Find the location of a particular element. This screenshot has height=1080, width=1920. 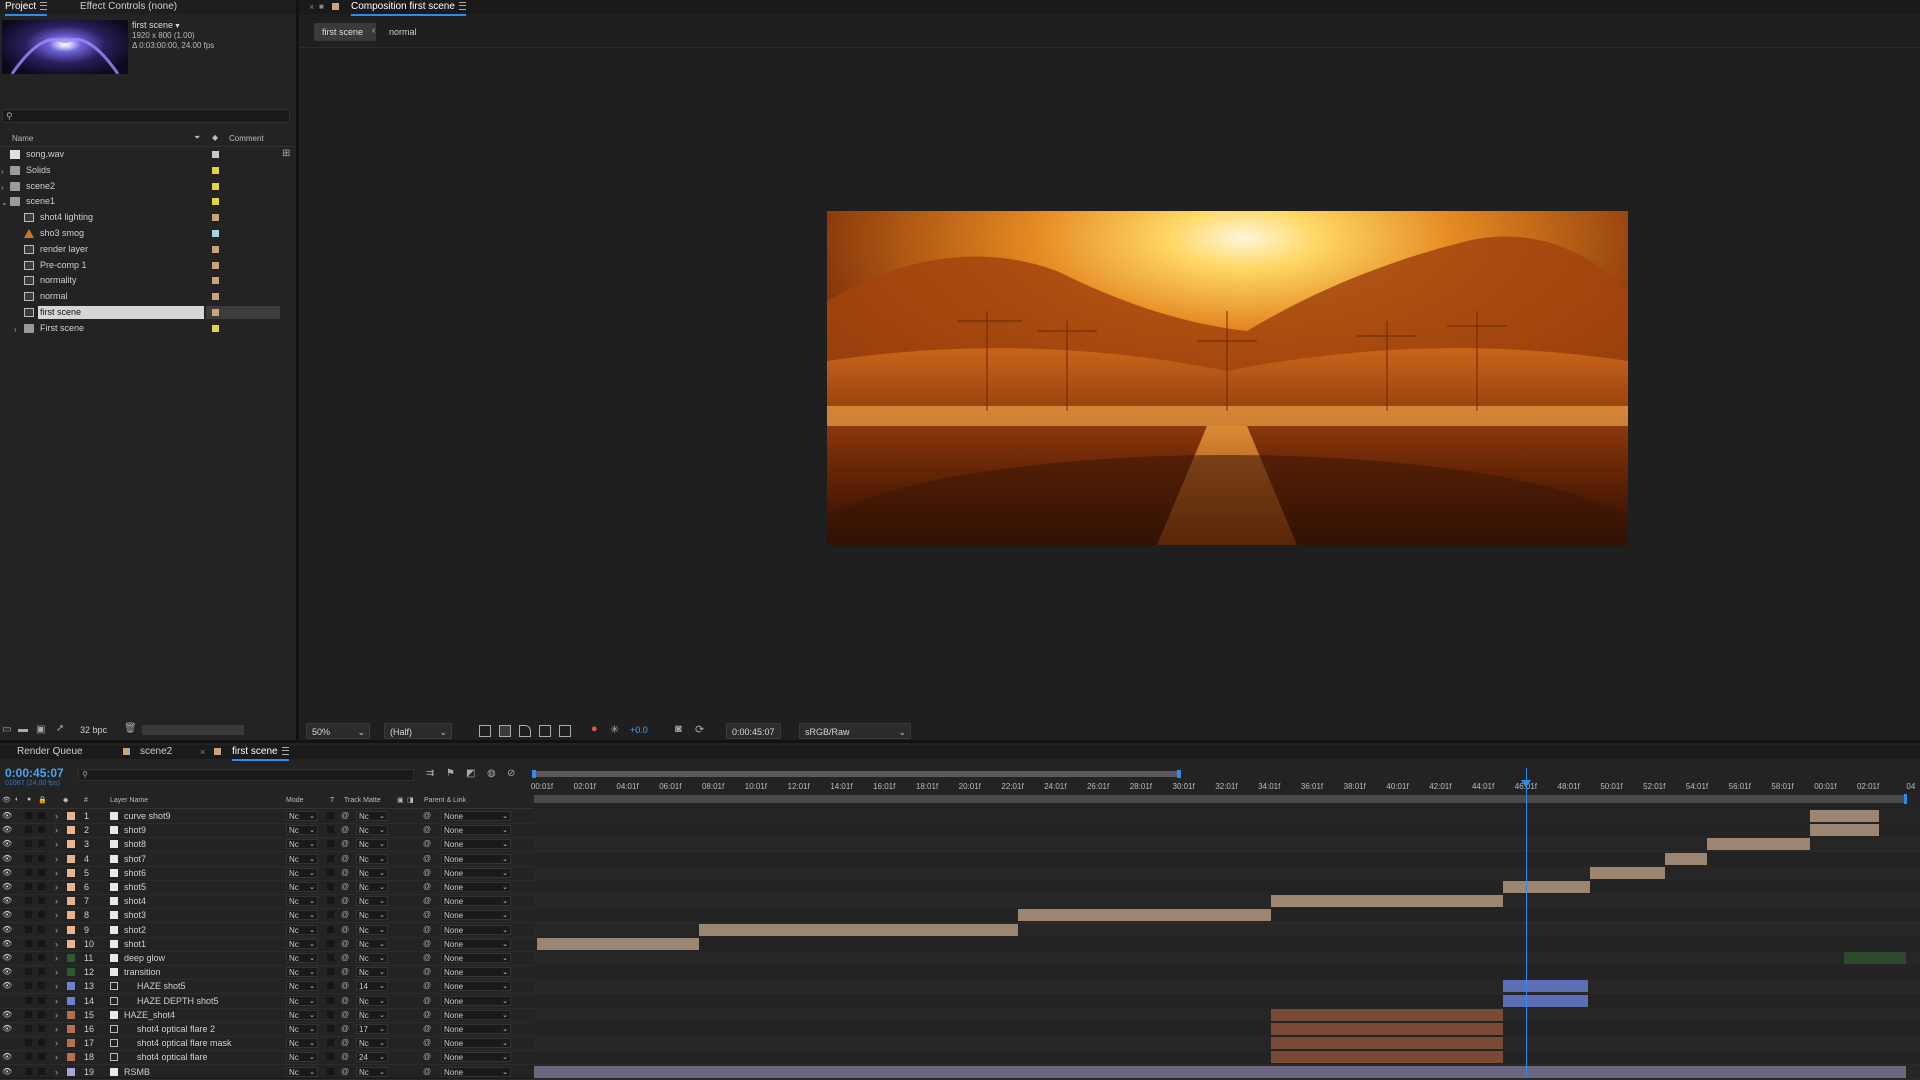

selected-item-dropdown-icon: ▼ is located at coordinates (177, 26).